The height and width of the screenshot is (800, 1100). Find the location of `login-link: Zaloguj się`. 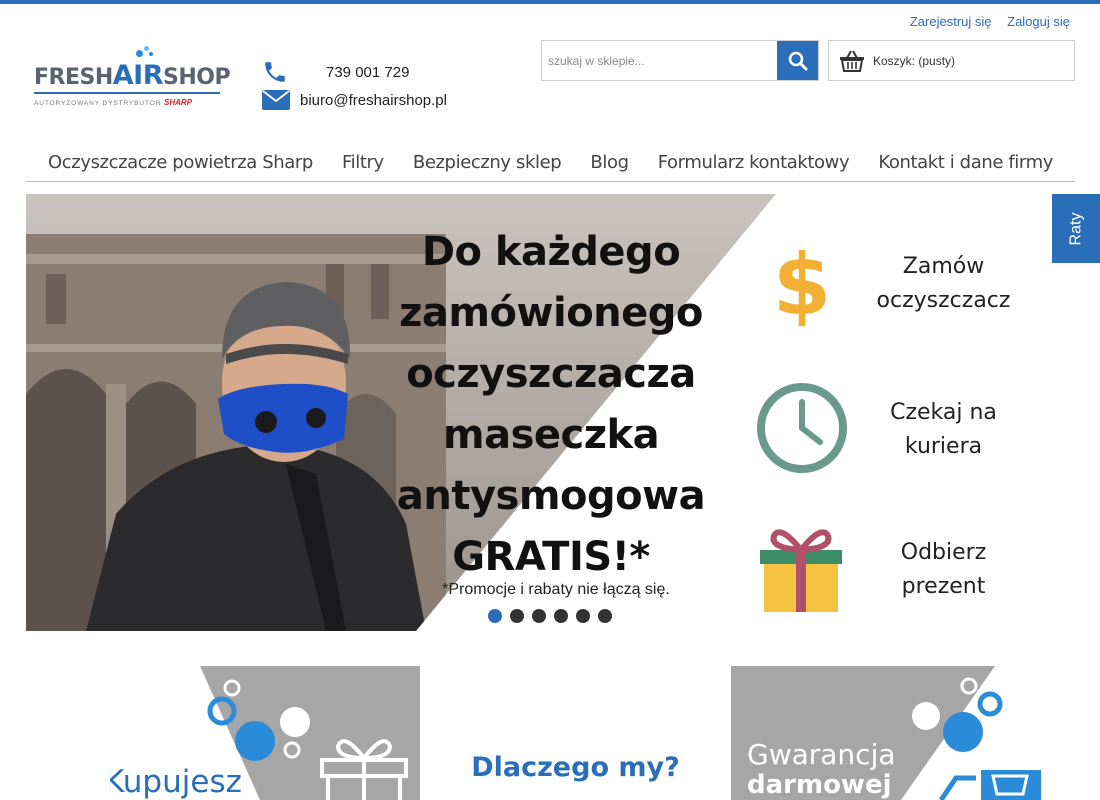

login-link: Zaloguj się is located at coordinates (1038, 21).